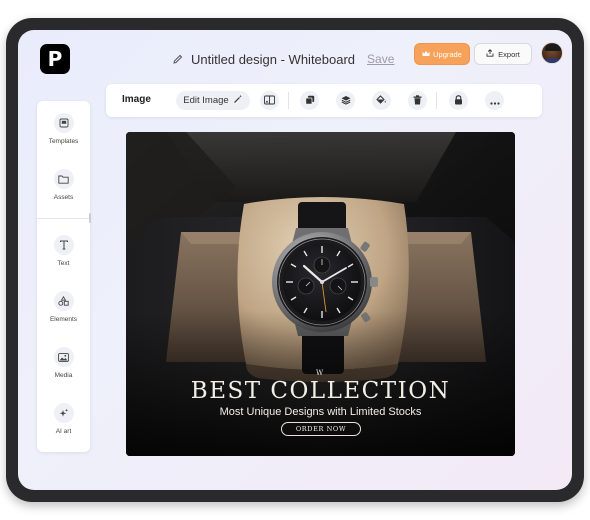 The width and height of the screenshot is (590, 520). I want to click on user-avatar, so click(552, 53).